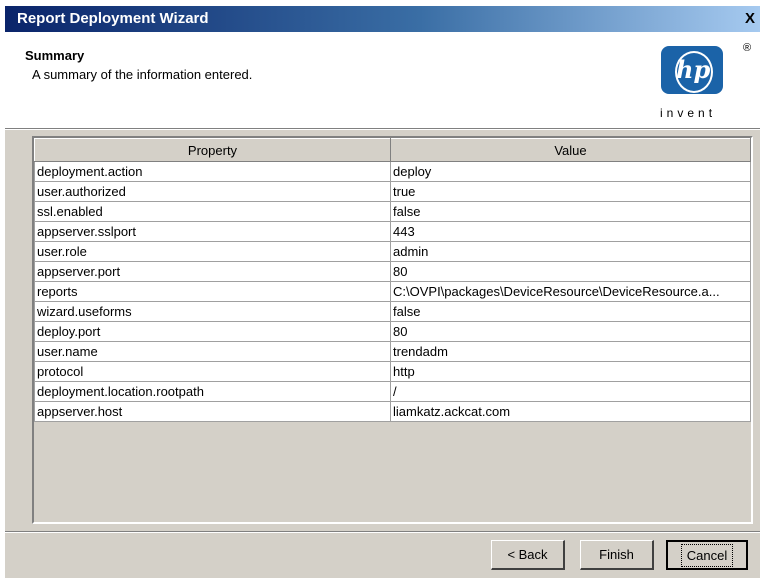  I want to click on value-cell: admin, so click(570, 251).